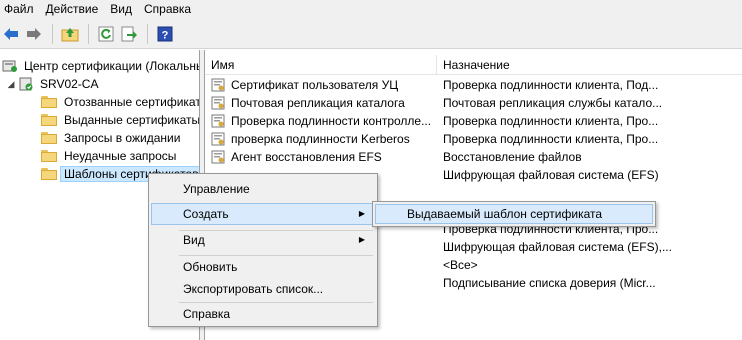 Image resolution: width=742 pixels, height=340 pixels. I want to click on column-header-purpose: Назначение, so click(589, 65).